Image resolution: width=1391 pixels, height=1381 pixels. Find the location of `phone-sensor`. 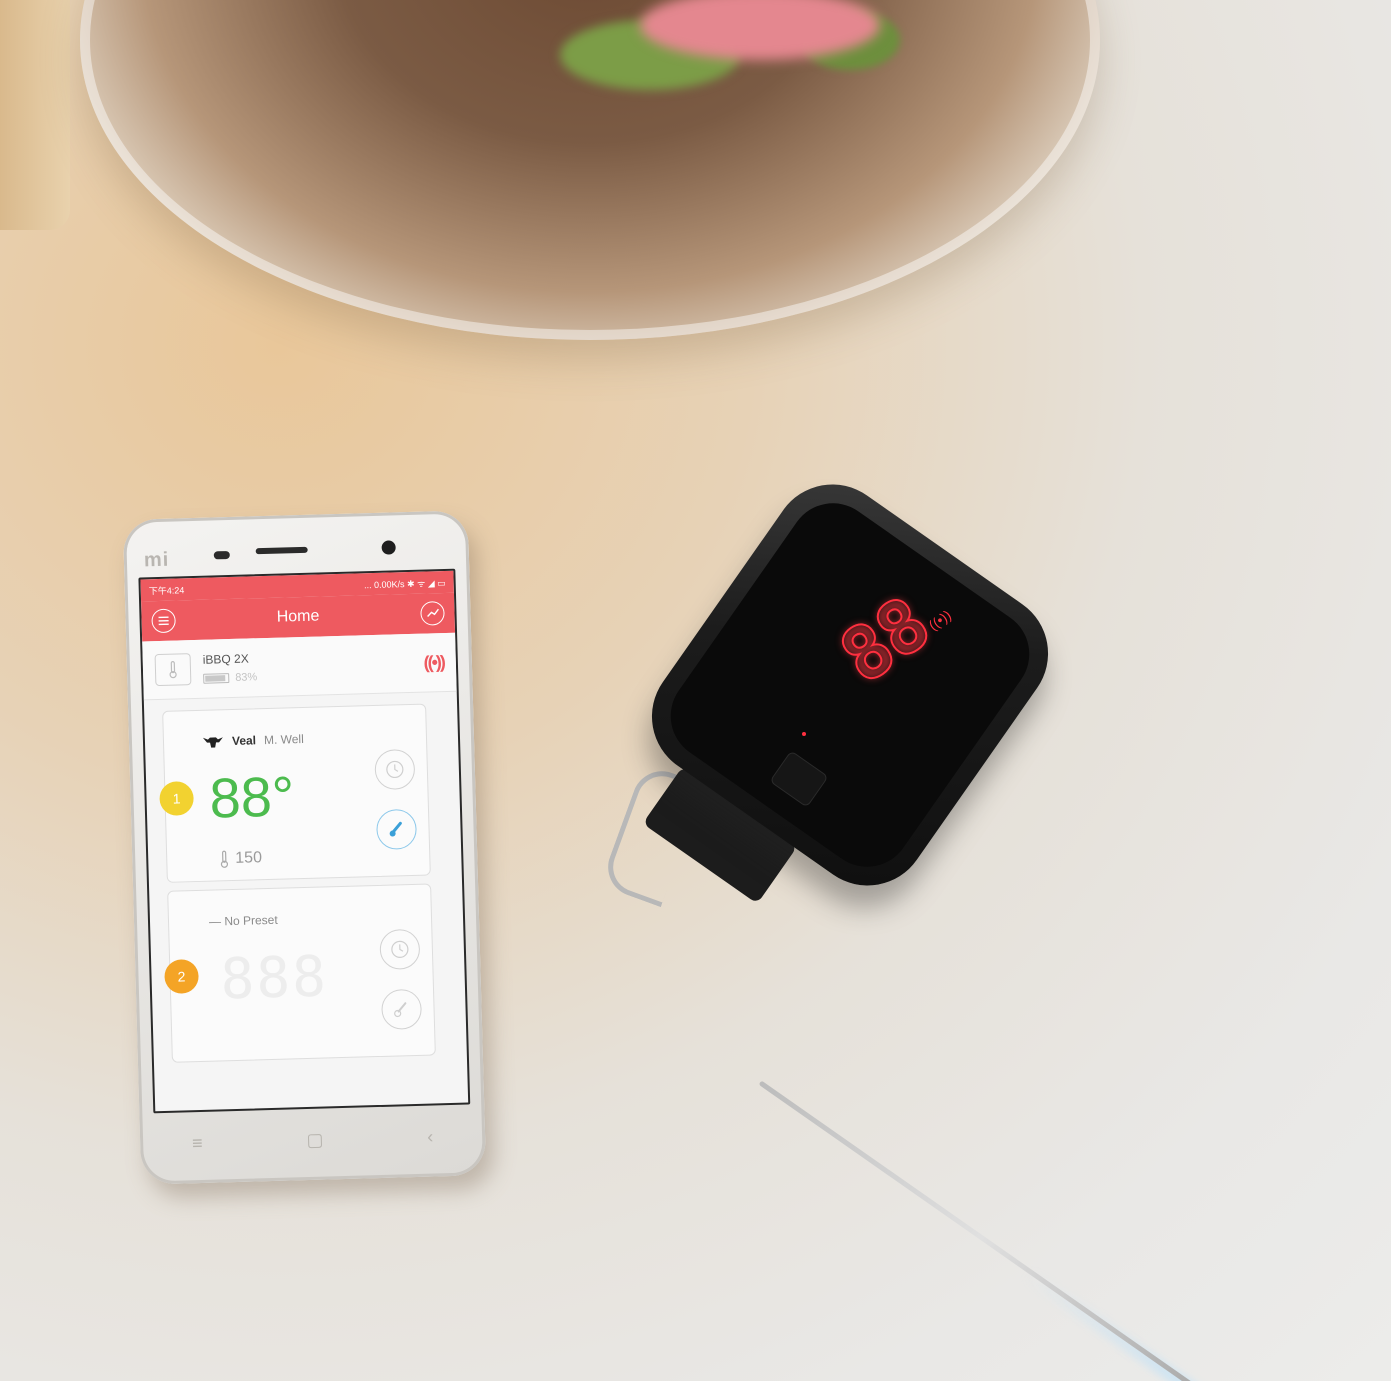

phone-sensor is located at coordinates (221, 555).